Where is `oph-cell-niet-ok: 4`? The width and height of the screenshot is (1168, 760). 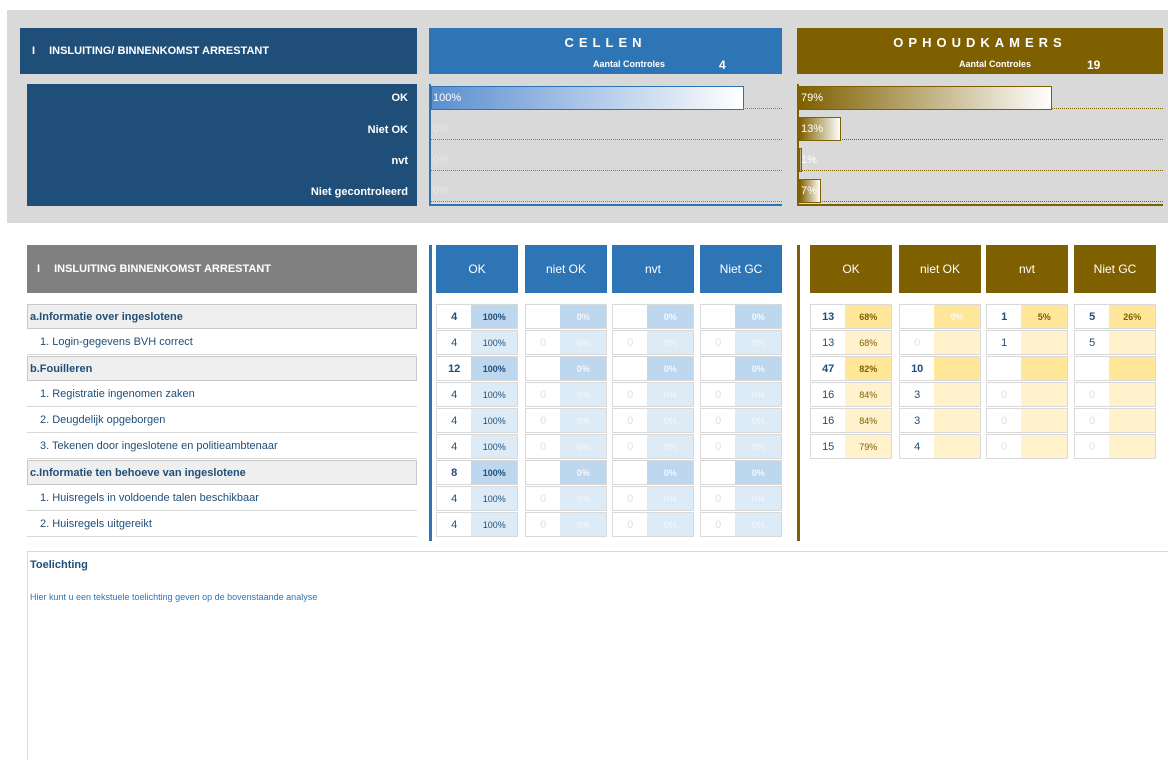 oph-cell-niet-ok: 4 is located at coordinates (940, 446).